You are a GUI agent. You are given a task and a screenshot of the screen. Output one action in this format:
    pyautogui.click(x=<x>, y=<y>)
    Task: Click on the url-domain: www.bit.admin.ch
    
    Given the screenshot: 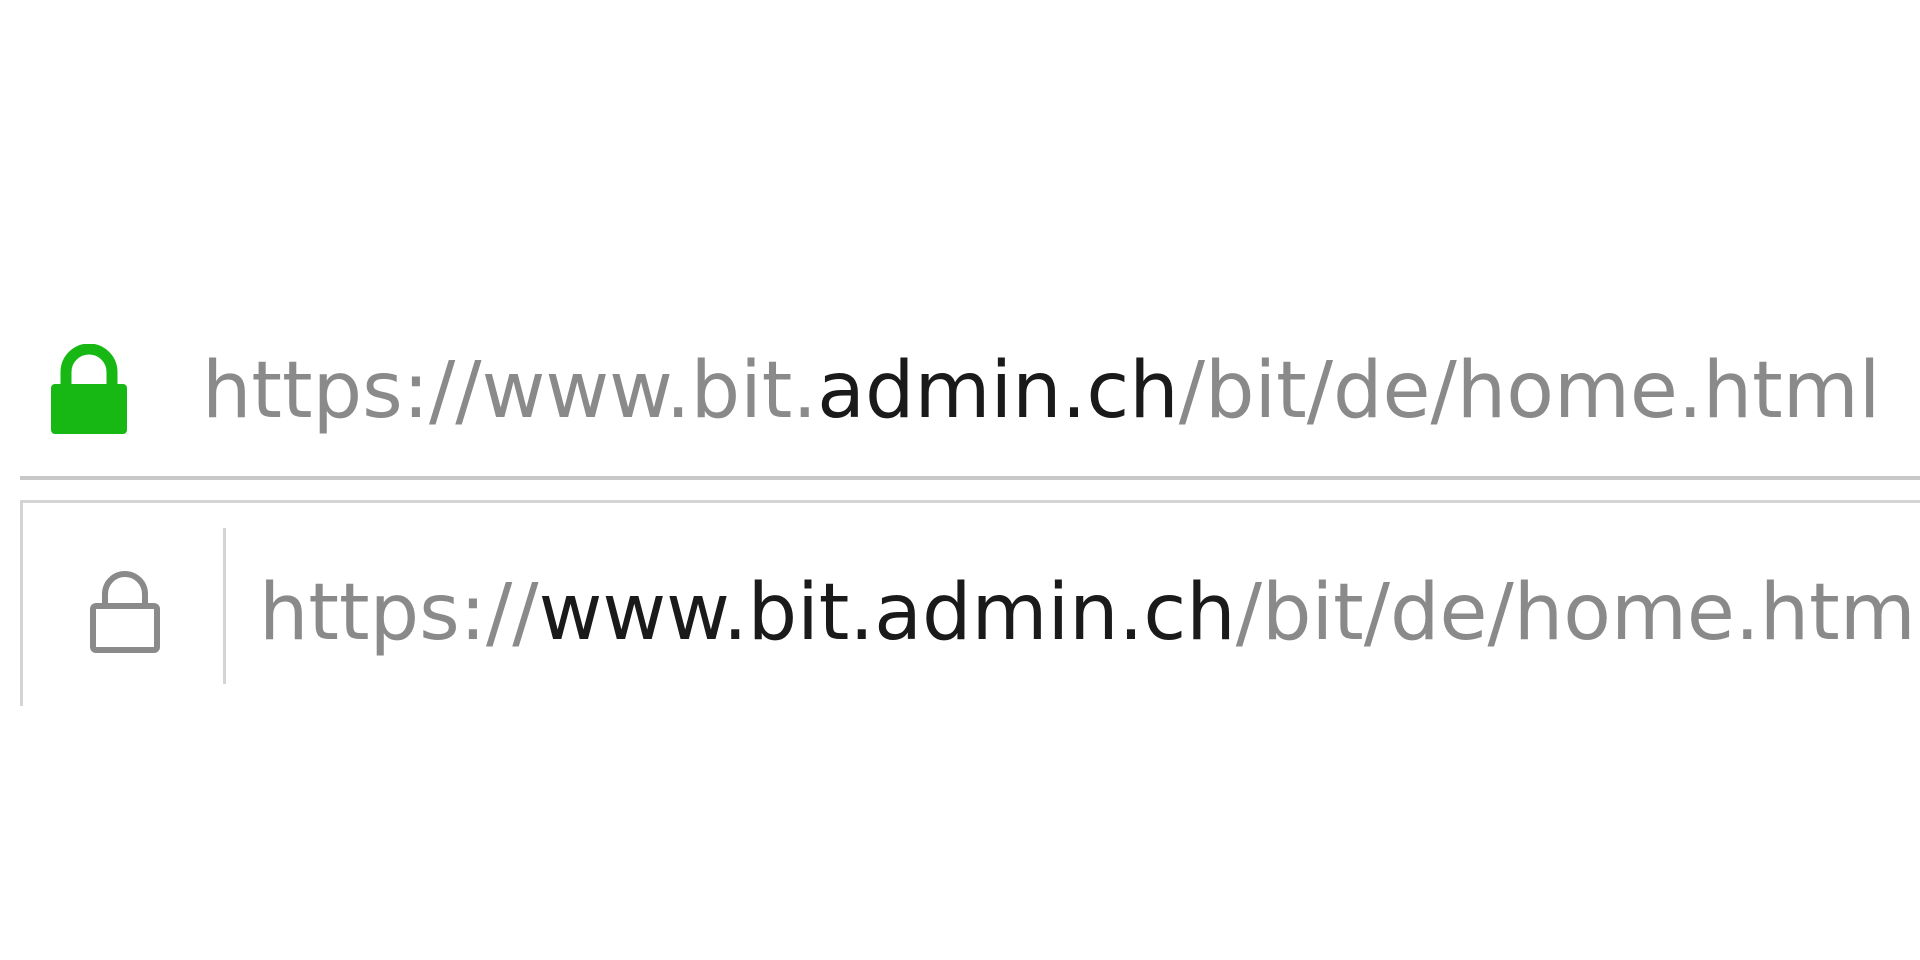 What is the action you would take?
    pyautogui.click(x=887, y=613)
    